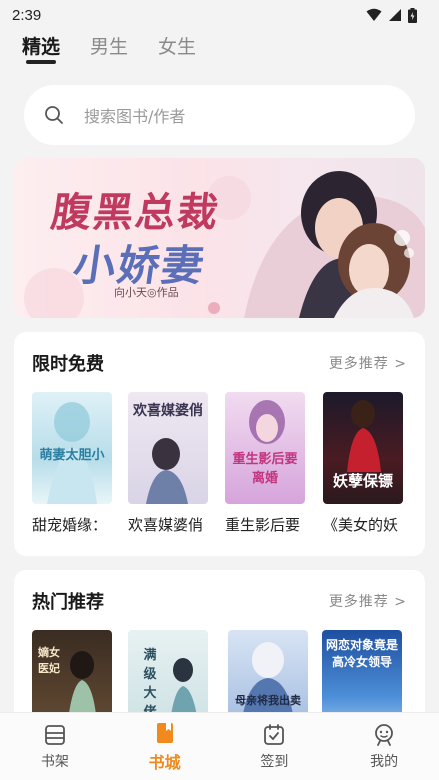  Describe the element at coordinates (109, 44) in the screenshot. I see `tab-male: 男生` at that location.